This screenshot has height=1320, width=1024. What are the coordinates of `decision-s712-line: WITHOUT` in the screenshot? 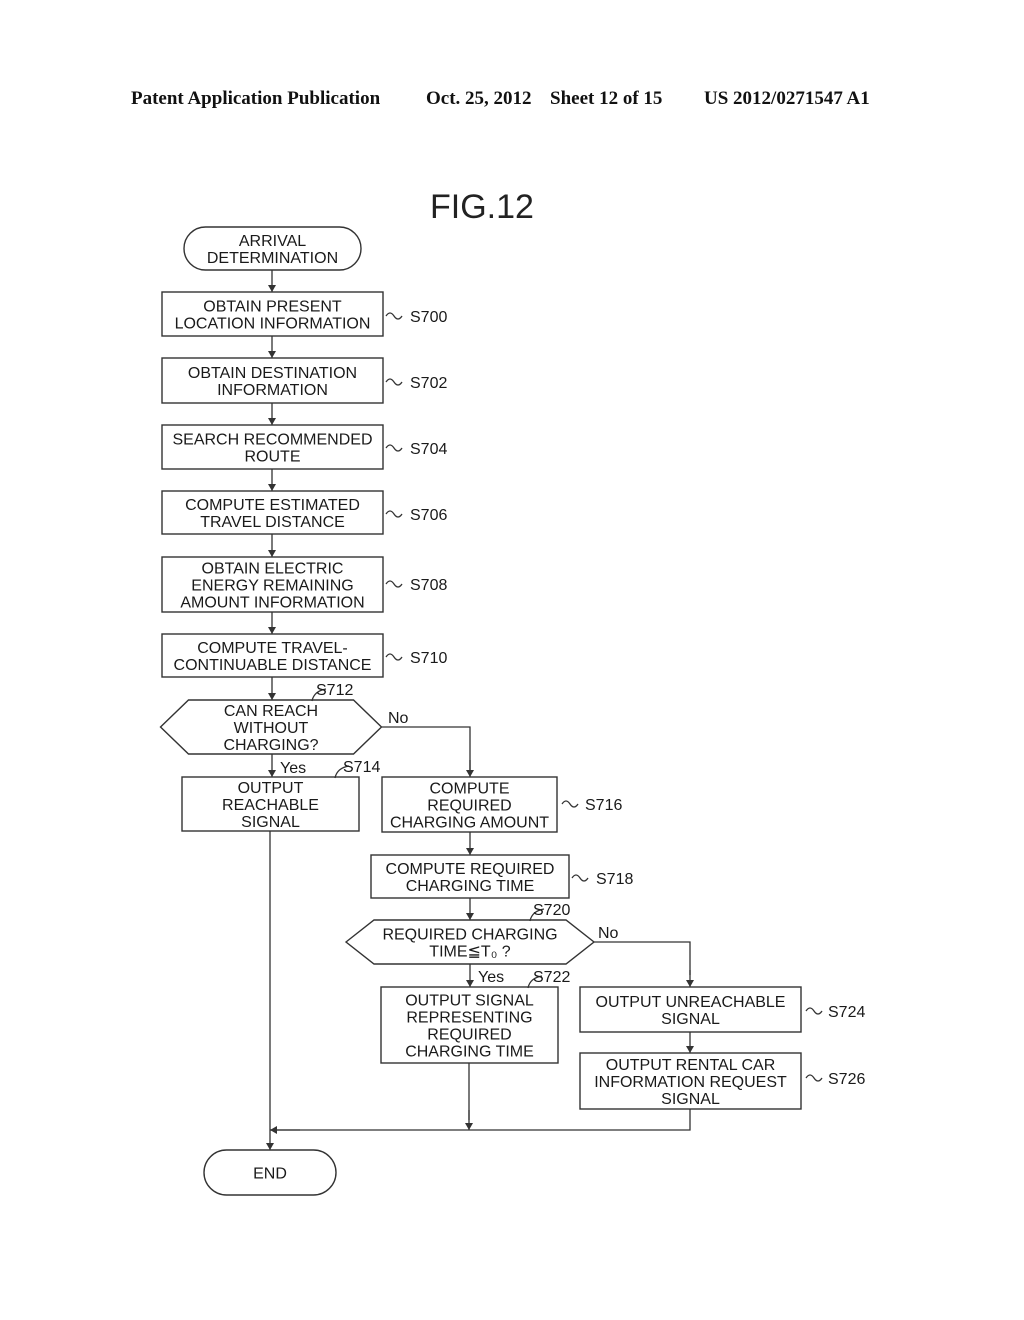 It's located at (271, 728).